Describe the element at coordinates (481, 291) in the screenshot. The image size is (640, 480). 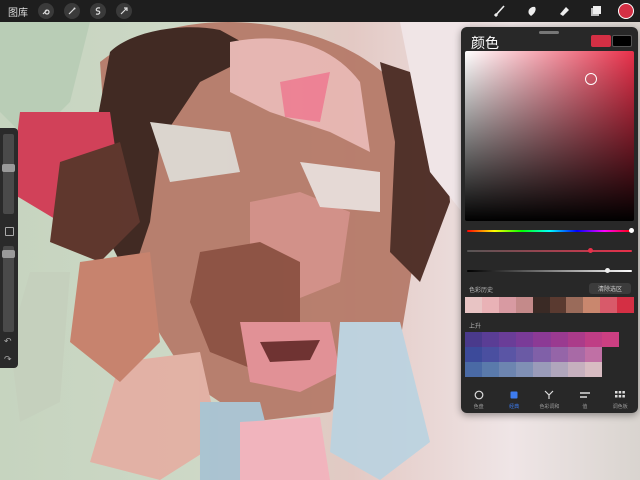
I see `color-history-label: 色彩历史` at that location.